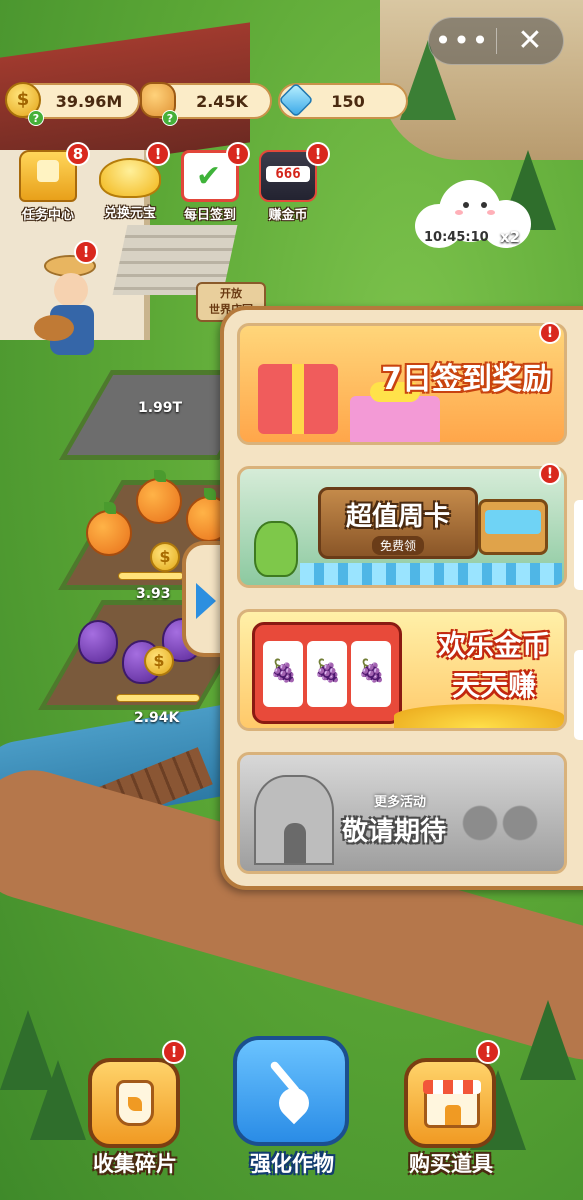 The height and width of the screenshot is (1200, 583). What do you see at coordinates (86, 252) in the screenshot?
I see `farmer-alert-badge: !` at bounding box center [86, 252].